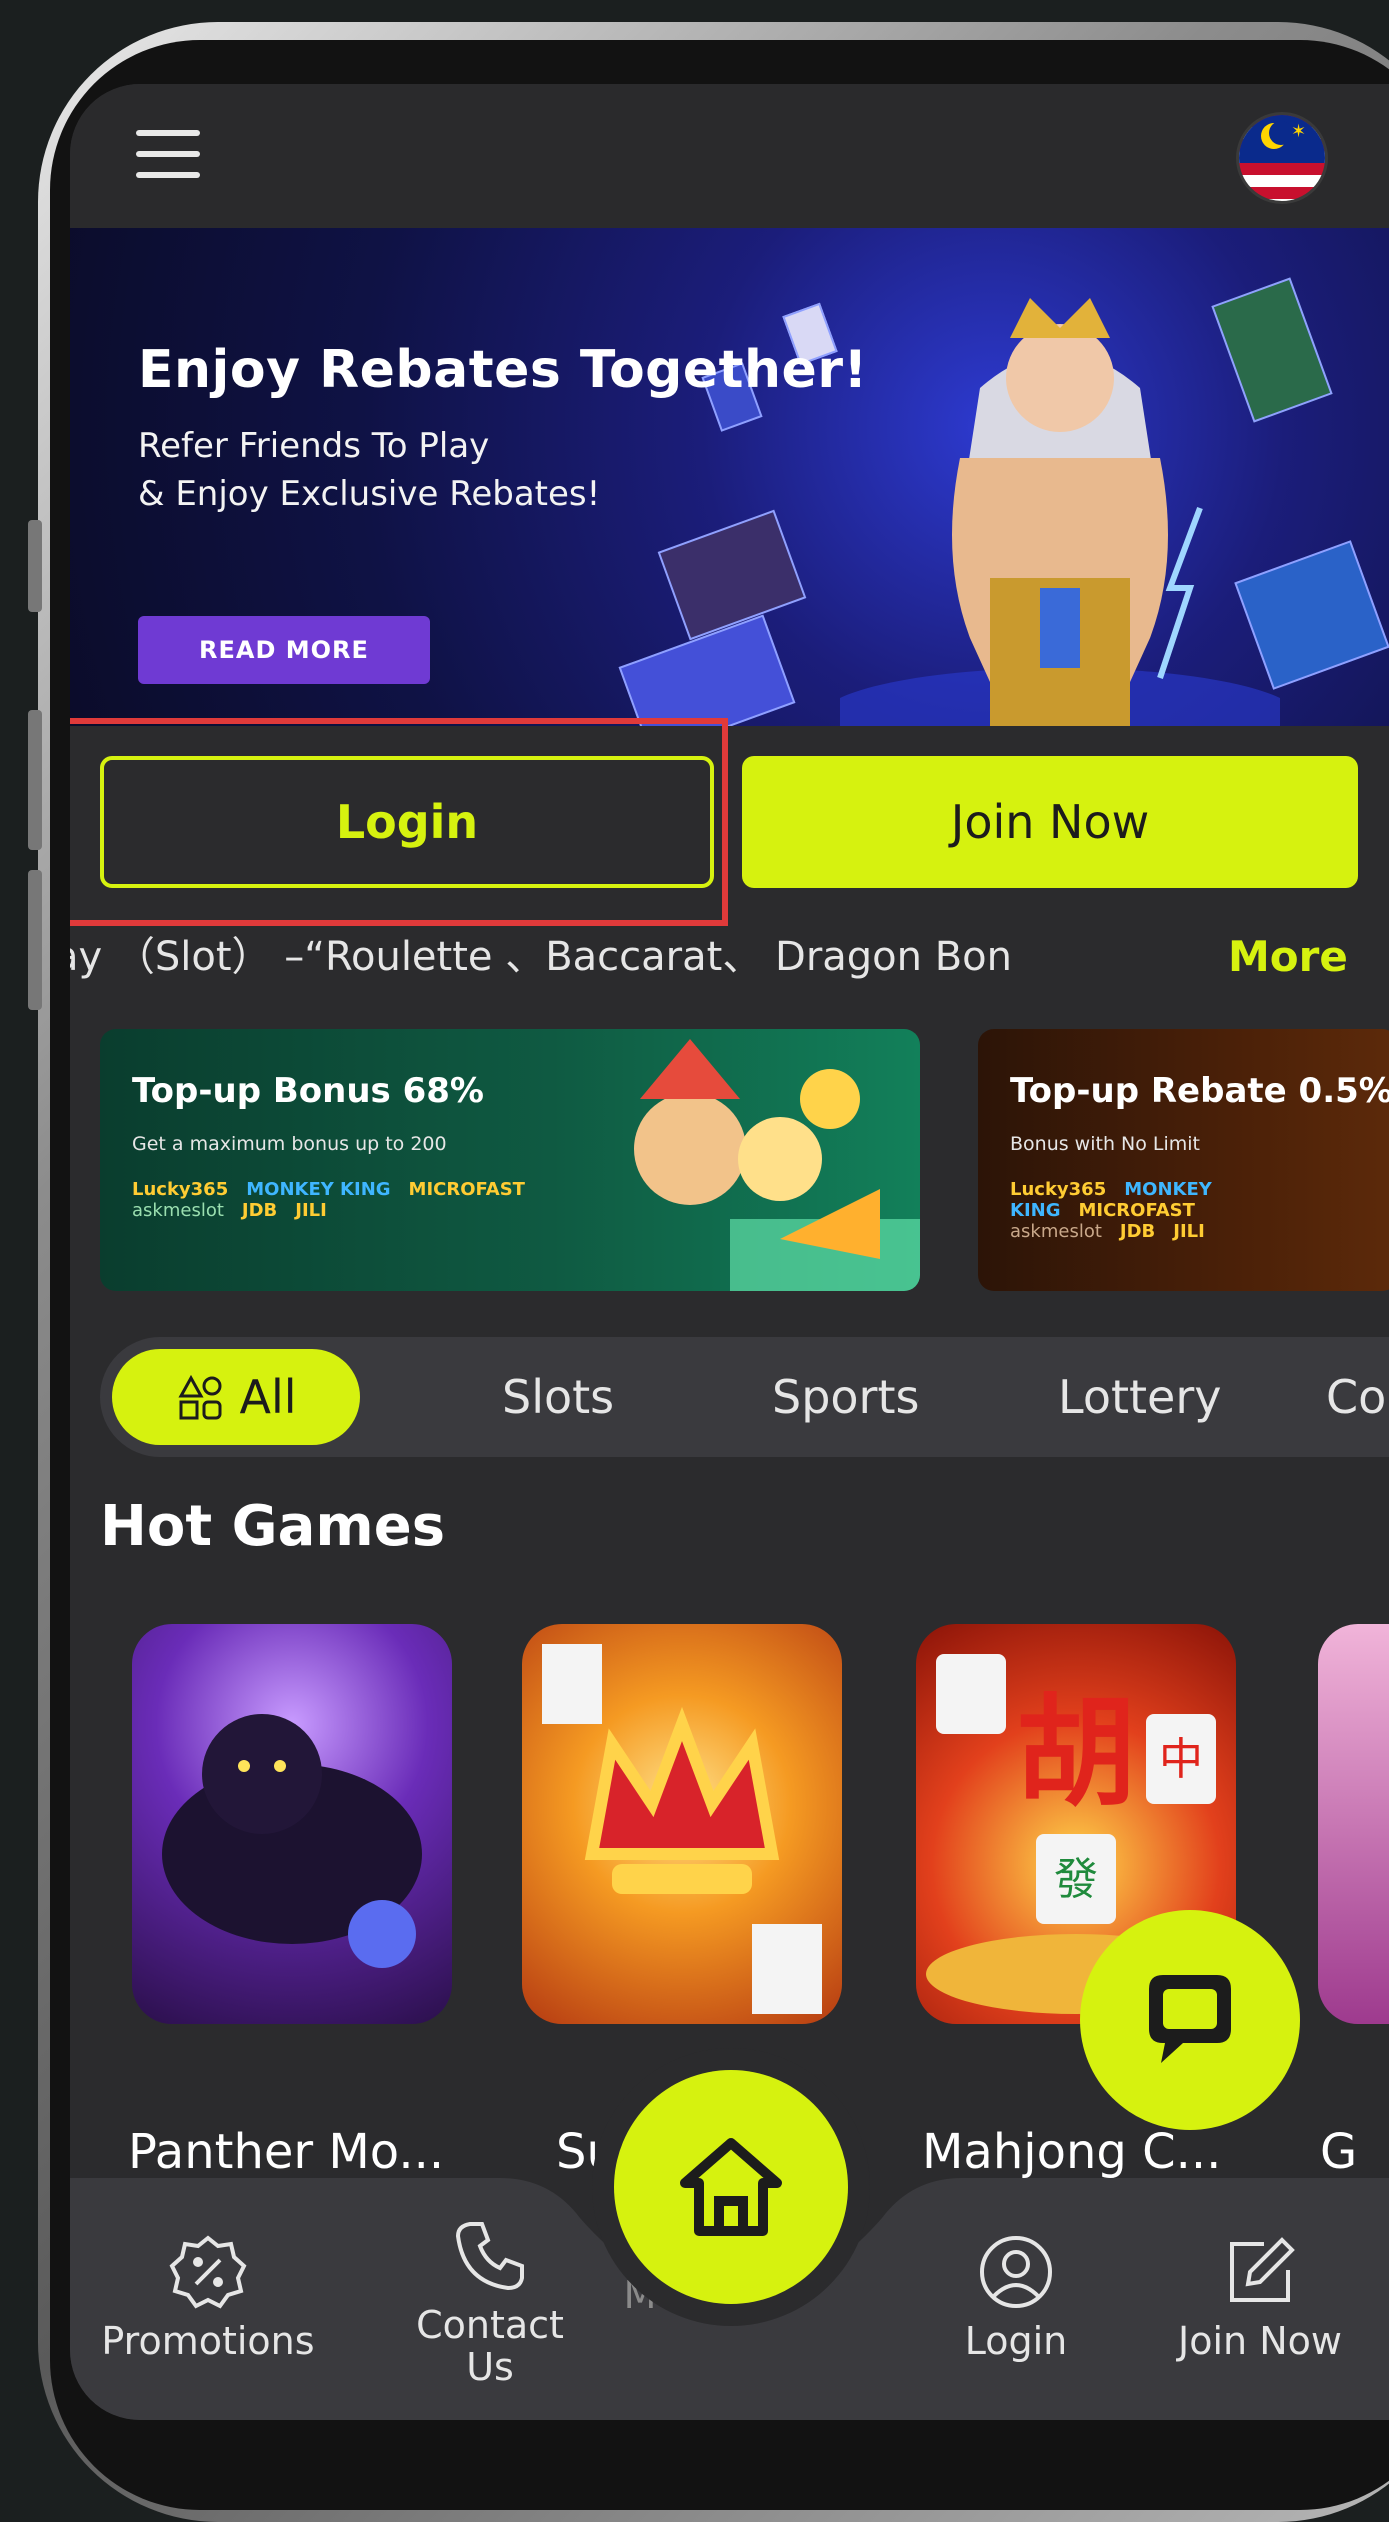 This screenshot has width=1389, height=2522. Describe the element at coordinates (1016, 2341) in the screenshot. I see `nav-login-label: Login` at that location.